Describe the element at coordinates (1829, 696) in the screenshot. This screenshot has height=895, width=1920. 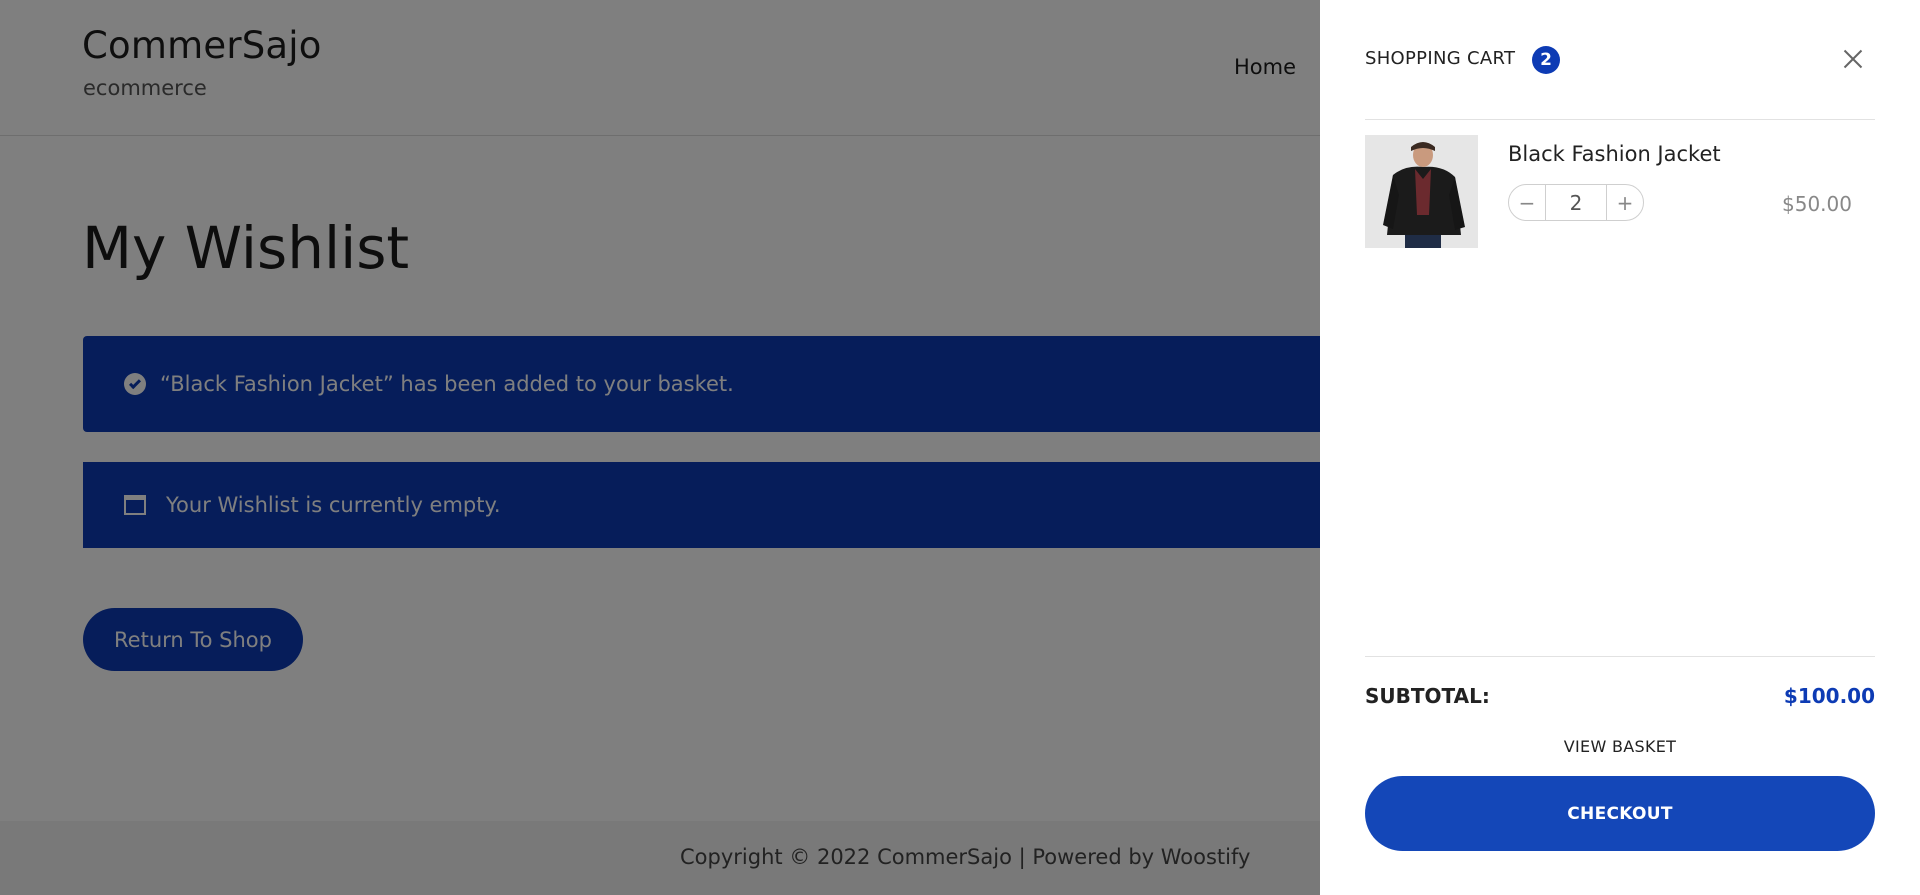
I see `subtotal-value: $100.00` at that location.